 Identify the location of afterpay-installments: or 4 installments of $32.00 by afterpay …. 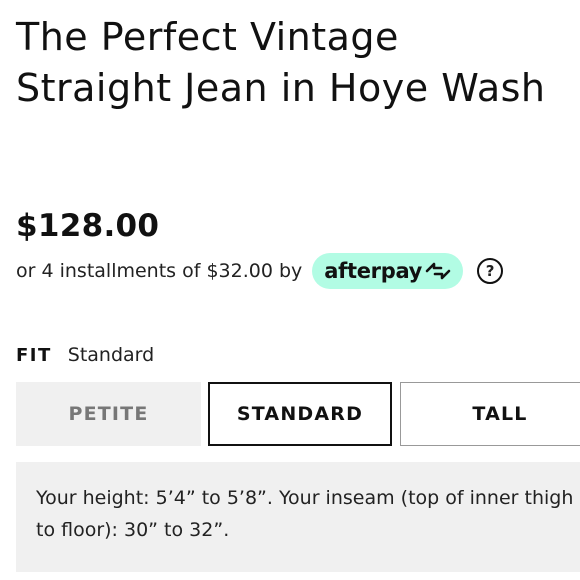
(260, 271).